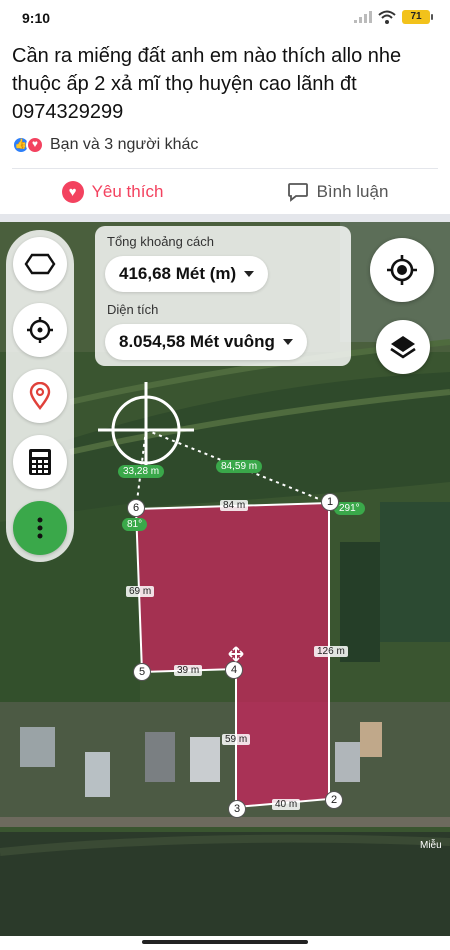  I want to click on my-location-button, so click(402, 270).